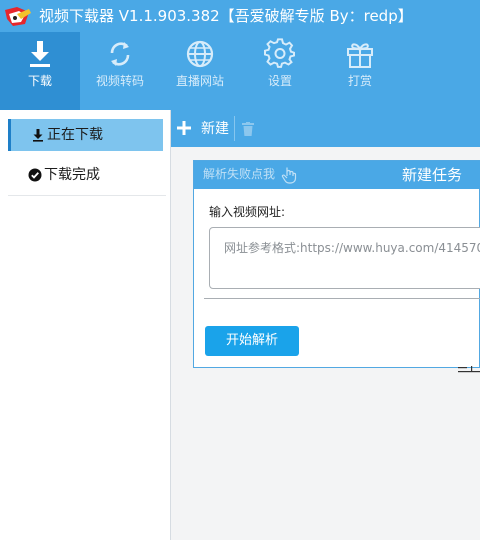 The height and width of the screenshot is (540, 480). I want to click on nav-convert: 视频转码, so click(120, 71).